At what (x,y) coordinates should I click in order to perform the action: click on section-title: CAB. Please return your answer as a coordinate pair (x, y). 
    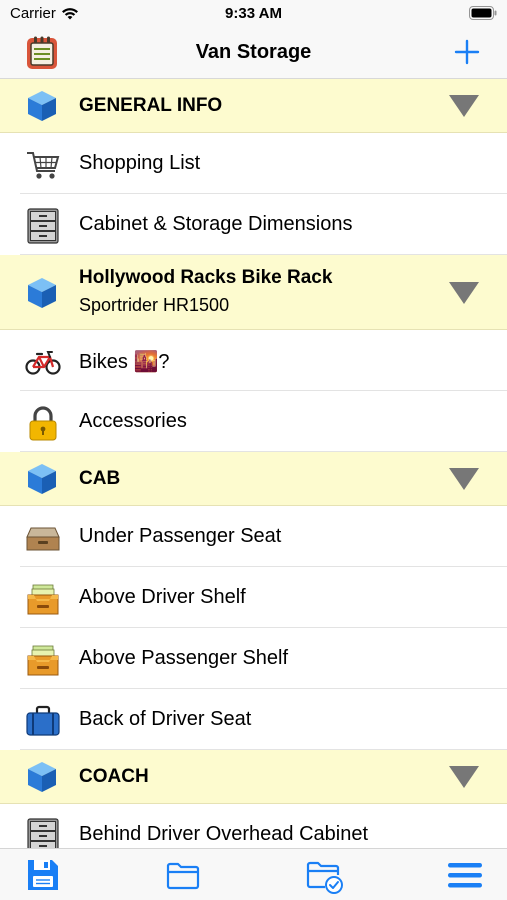
    Looking at the image, I should click on (100, 478).